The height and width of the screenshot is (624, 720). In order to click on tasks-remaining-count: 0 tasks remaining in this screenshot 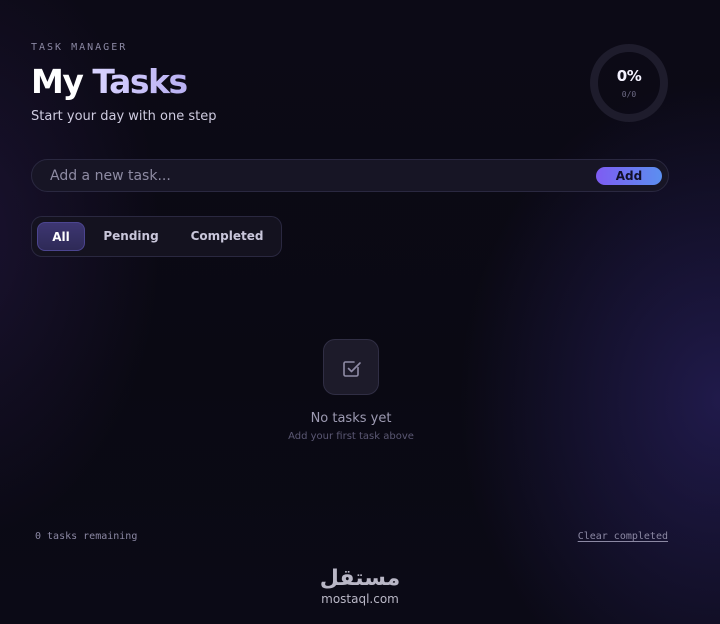, I will do `click(86, 536)`.